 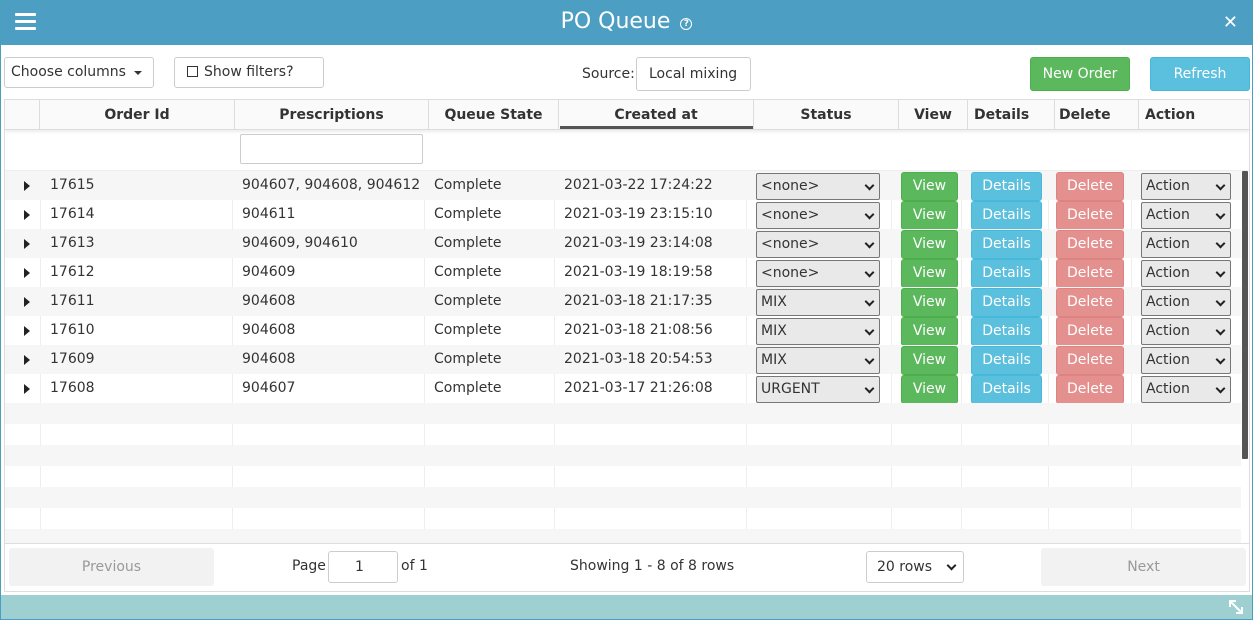 What do you see at coordinates (693, 83) in the screenshot?
I see `source-dropdown: Local mixing` at bounding box center [693, 83].